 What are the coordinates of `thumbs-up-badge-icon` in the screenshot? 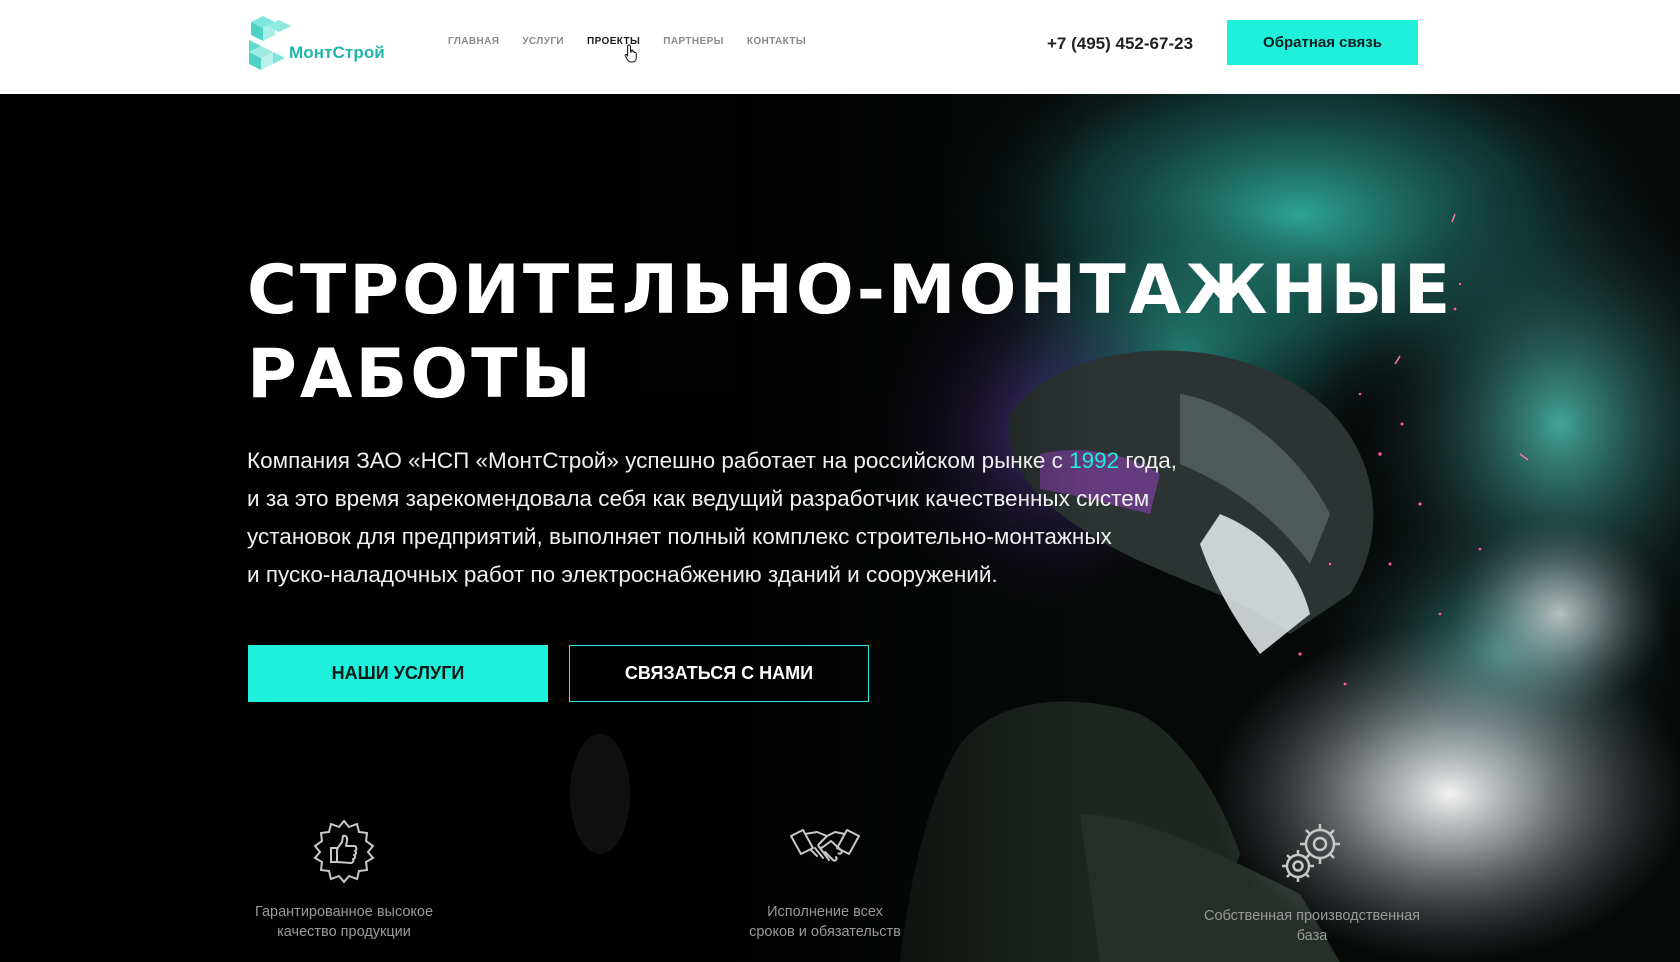 It's located at (344, 851).